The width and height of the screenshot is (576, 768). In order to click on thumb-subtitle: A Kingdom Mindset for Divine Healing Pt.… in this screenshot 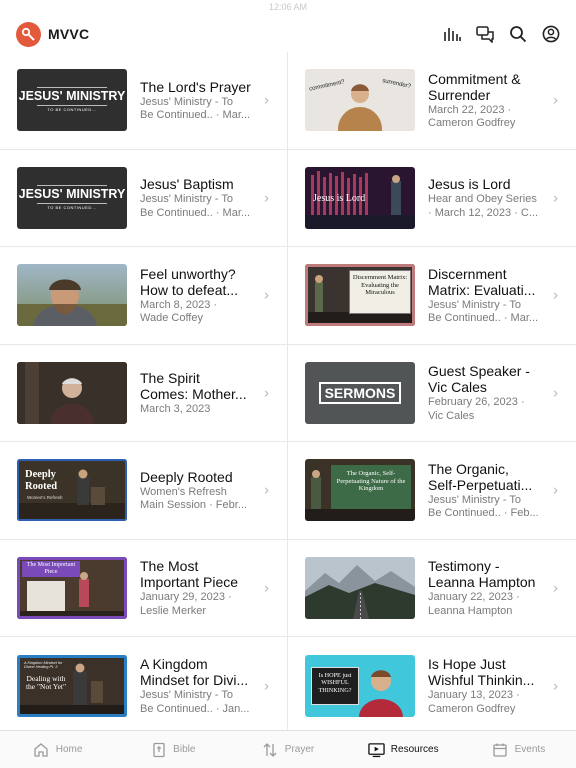, I will do `click(43, 665)`.